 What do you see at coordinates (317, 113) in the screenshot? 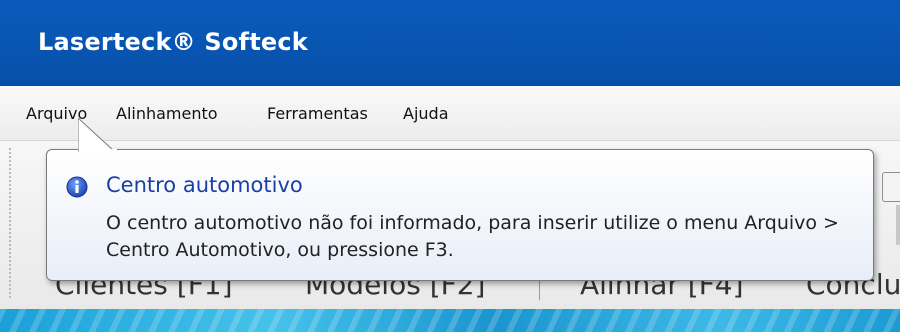
I see `menu-ferramentas: Ferramentas` at bounding box center [317, 113].